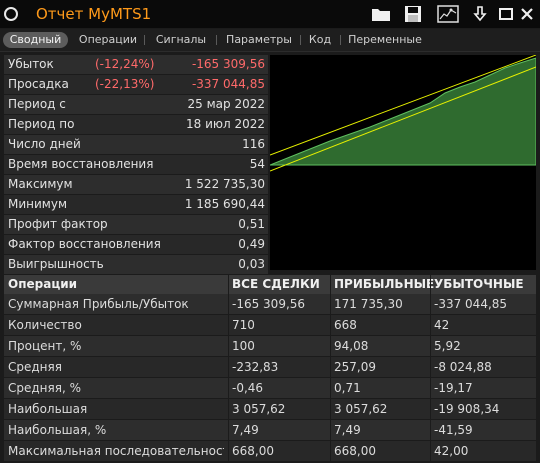  Describe the element at coordinates (355, 367) in the screenshot. I see `table-cell: 257,09` at that location.